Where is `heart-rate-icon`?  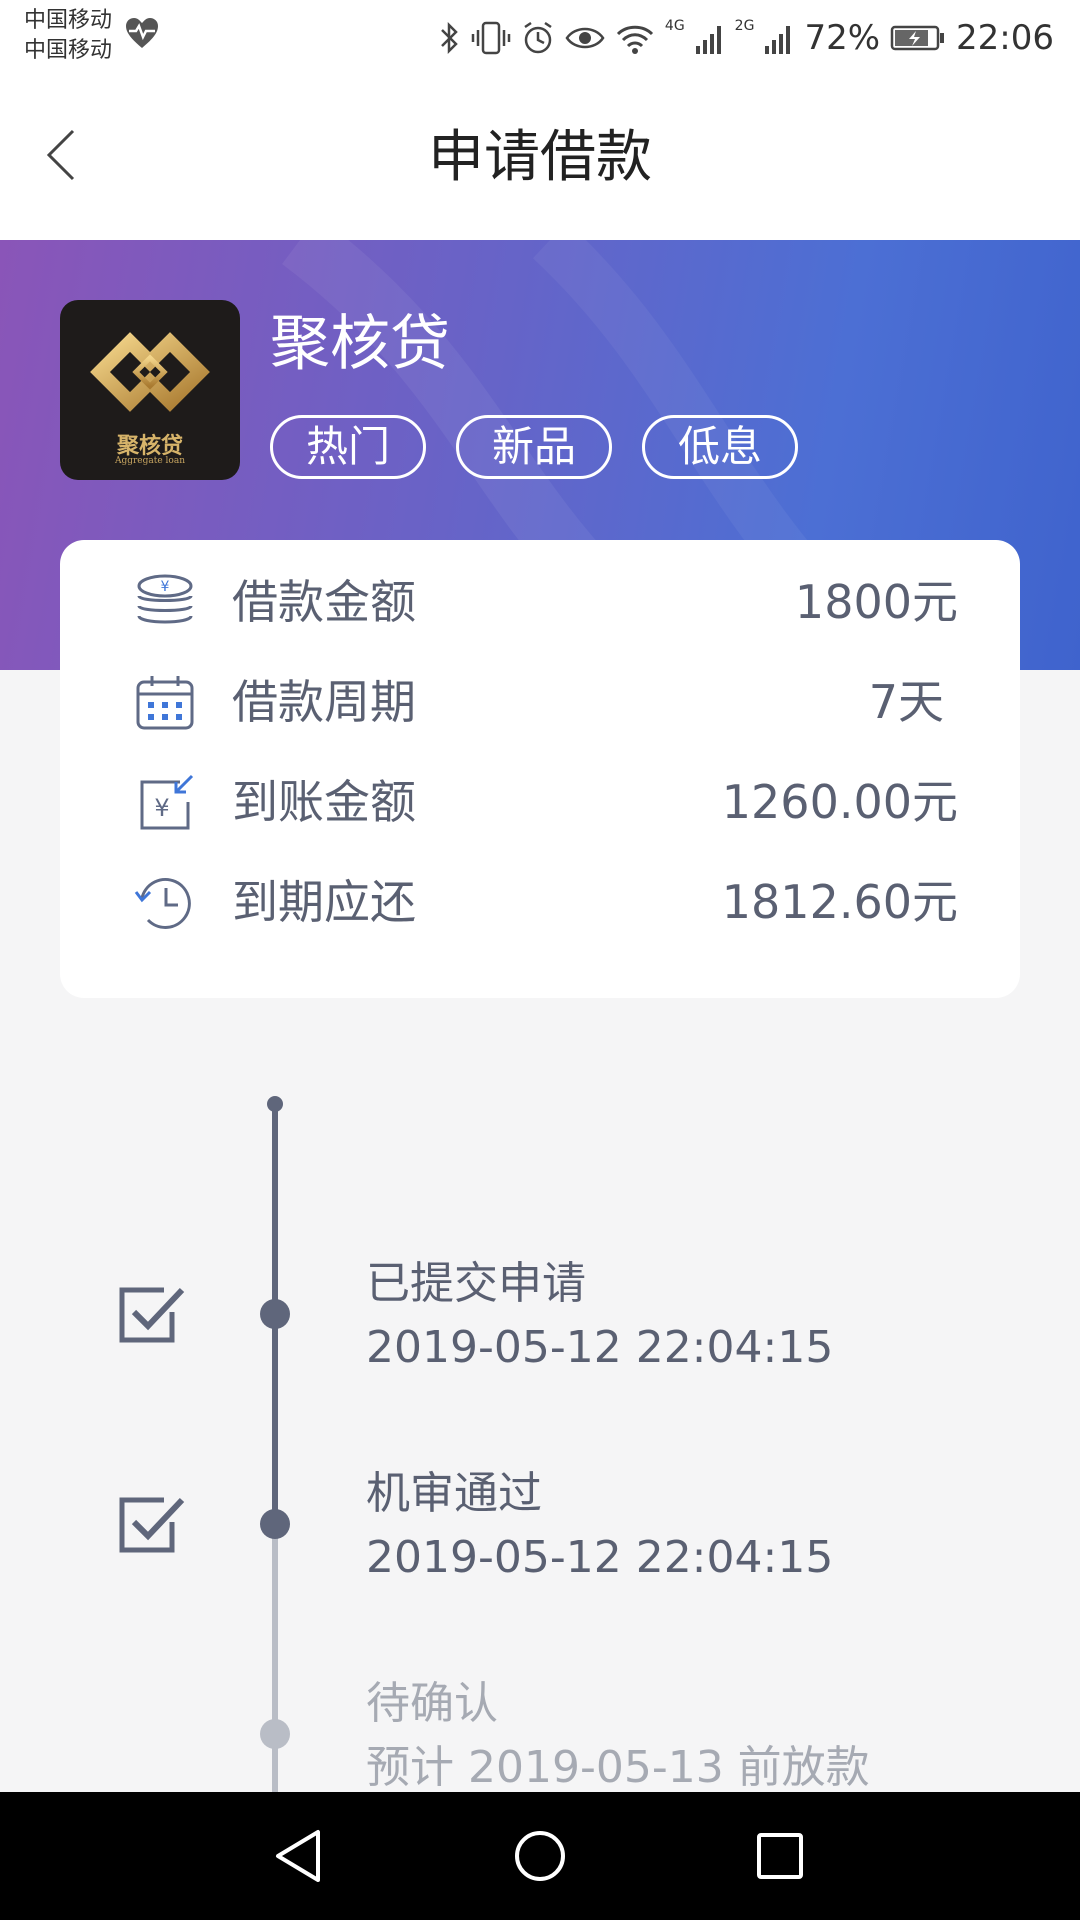
heart-rate-icon is located at coordinates (142, 33).